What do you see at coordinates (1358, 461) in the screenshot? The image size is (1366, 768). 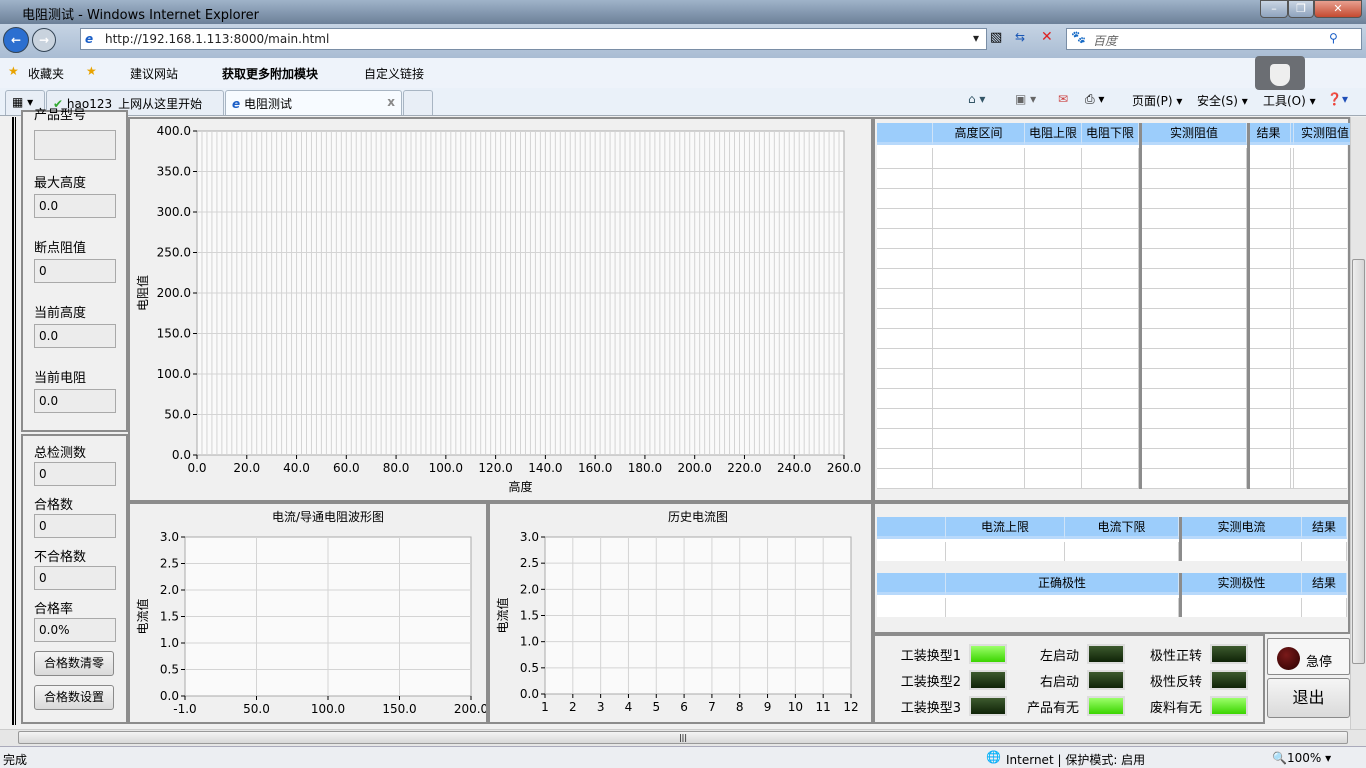 I see `vertical-scroll-thumb` at bounding box center [1358, 461].